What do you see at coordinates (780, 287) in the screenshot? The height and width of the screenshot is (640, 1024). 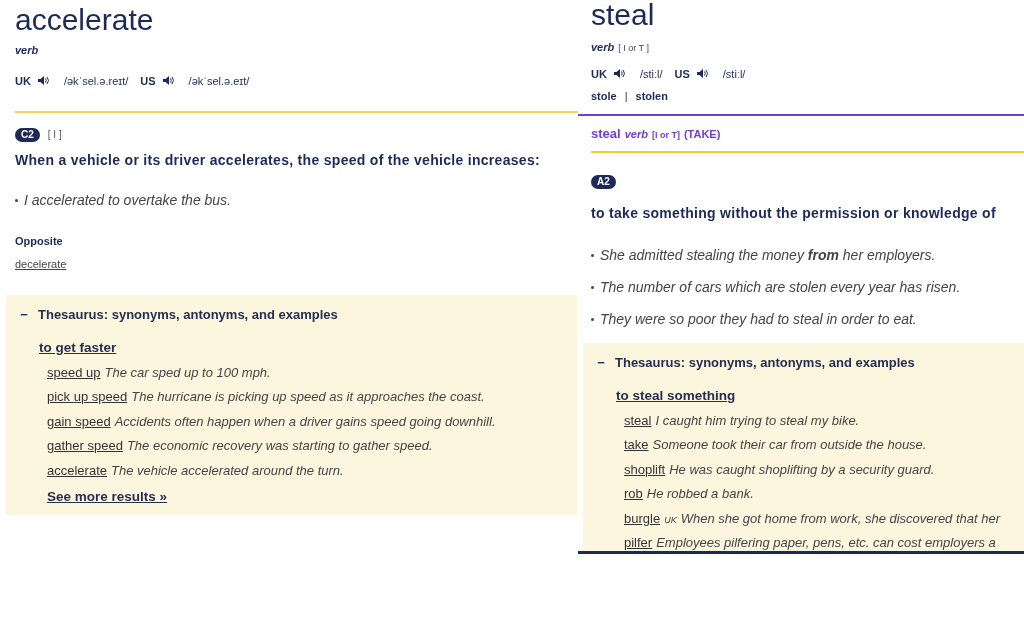 I see `example-sentence: The number of cars which are stolen every year has risen.` at bounding box center [780, 287].